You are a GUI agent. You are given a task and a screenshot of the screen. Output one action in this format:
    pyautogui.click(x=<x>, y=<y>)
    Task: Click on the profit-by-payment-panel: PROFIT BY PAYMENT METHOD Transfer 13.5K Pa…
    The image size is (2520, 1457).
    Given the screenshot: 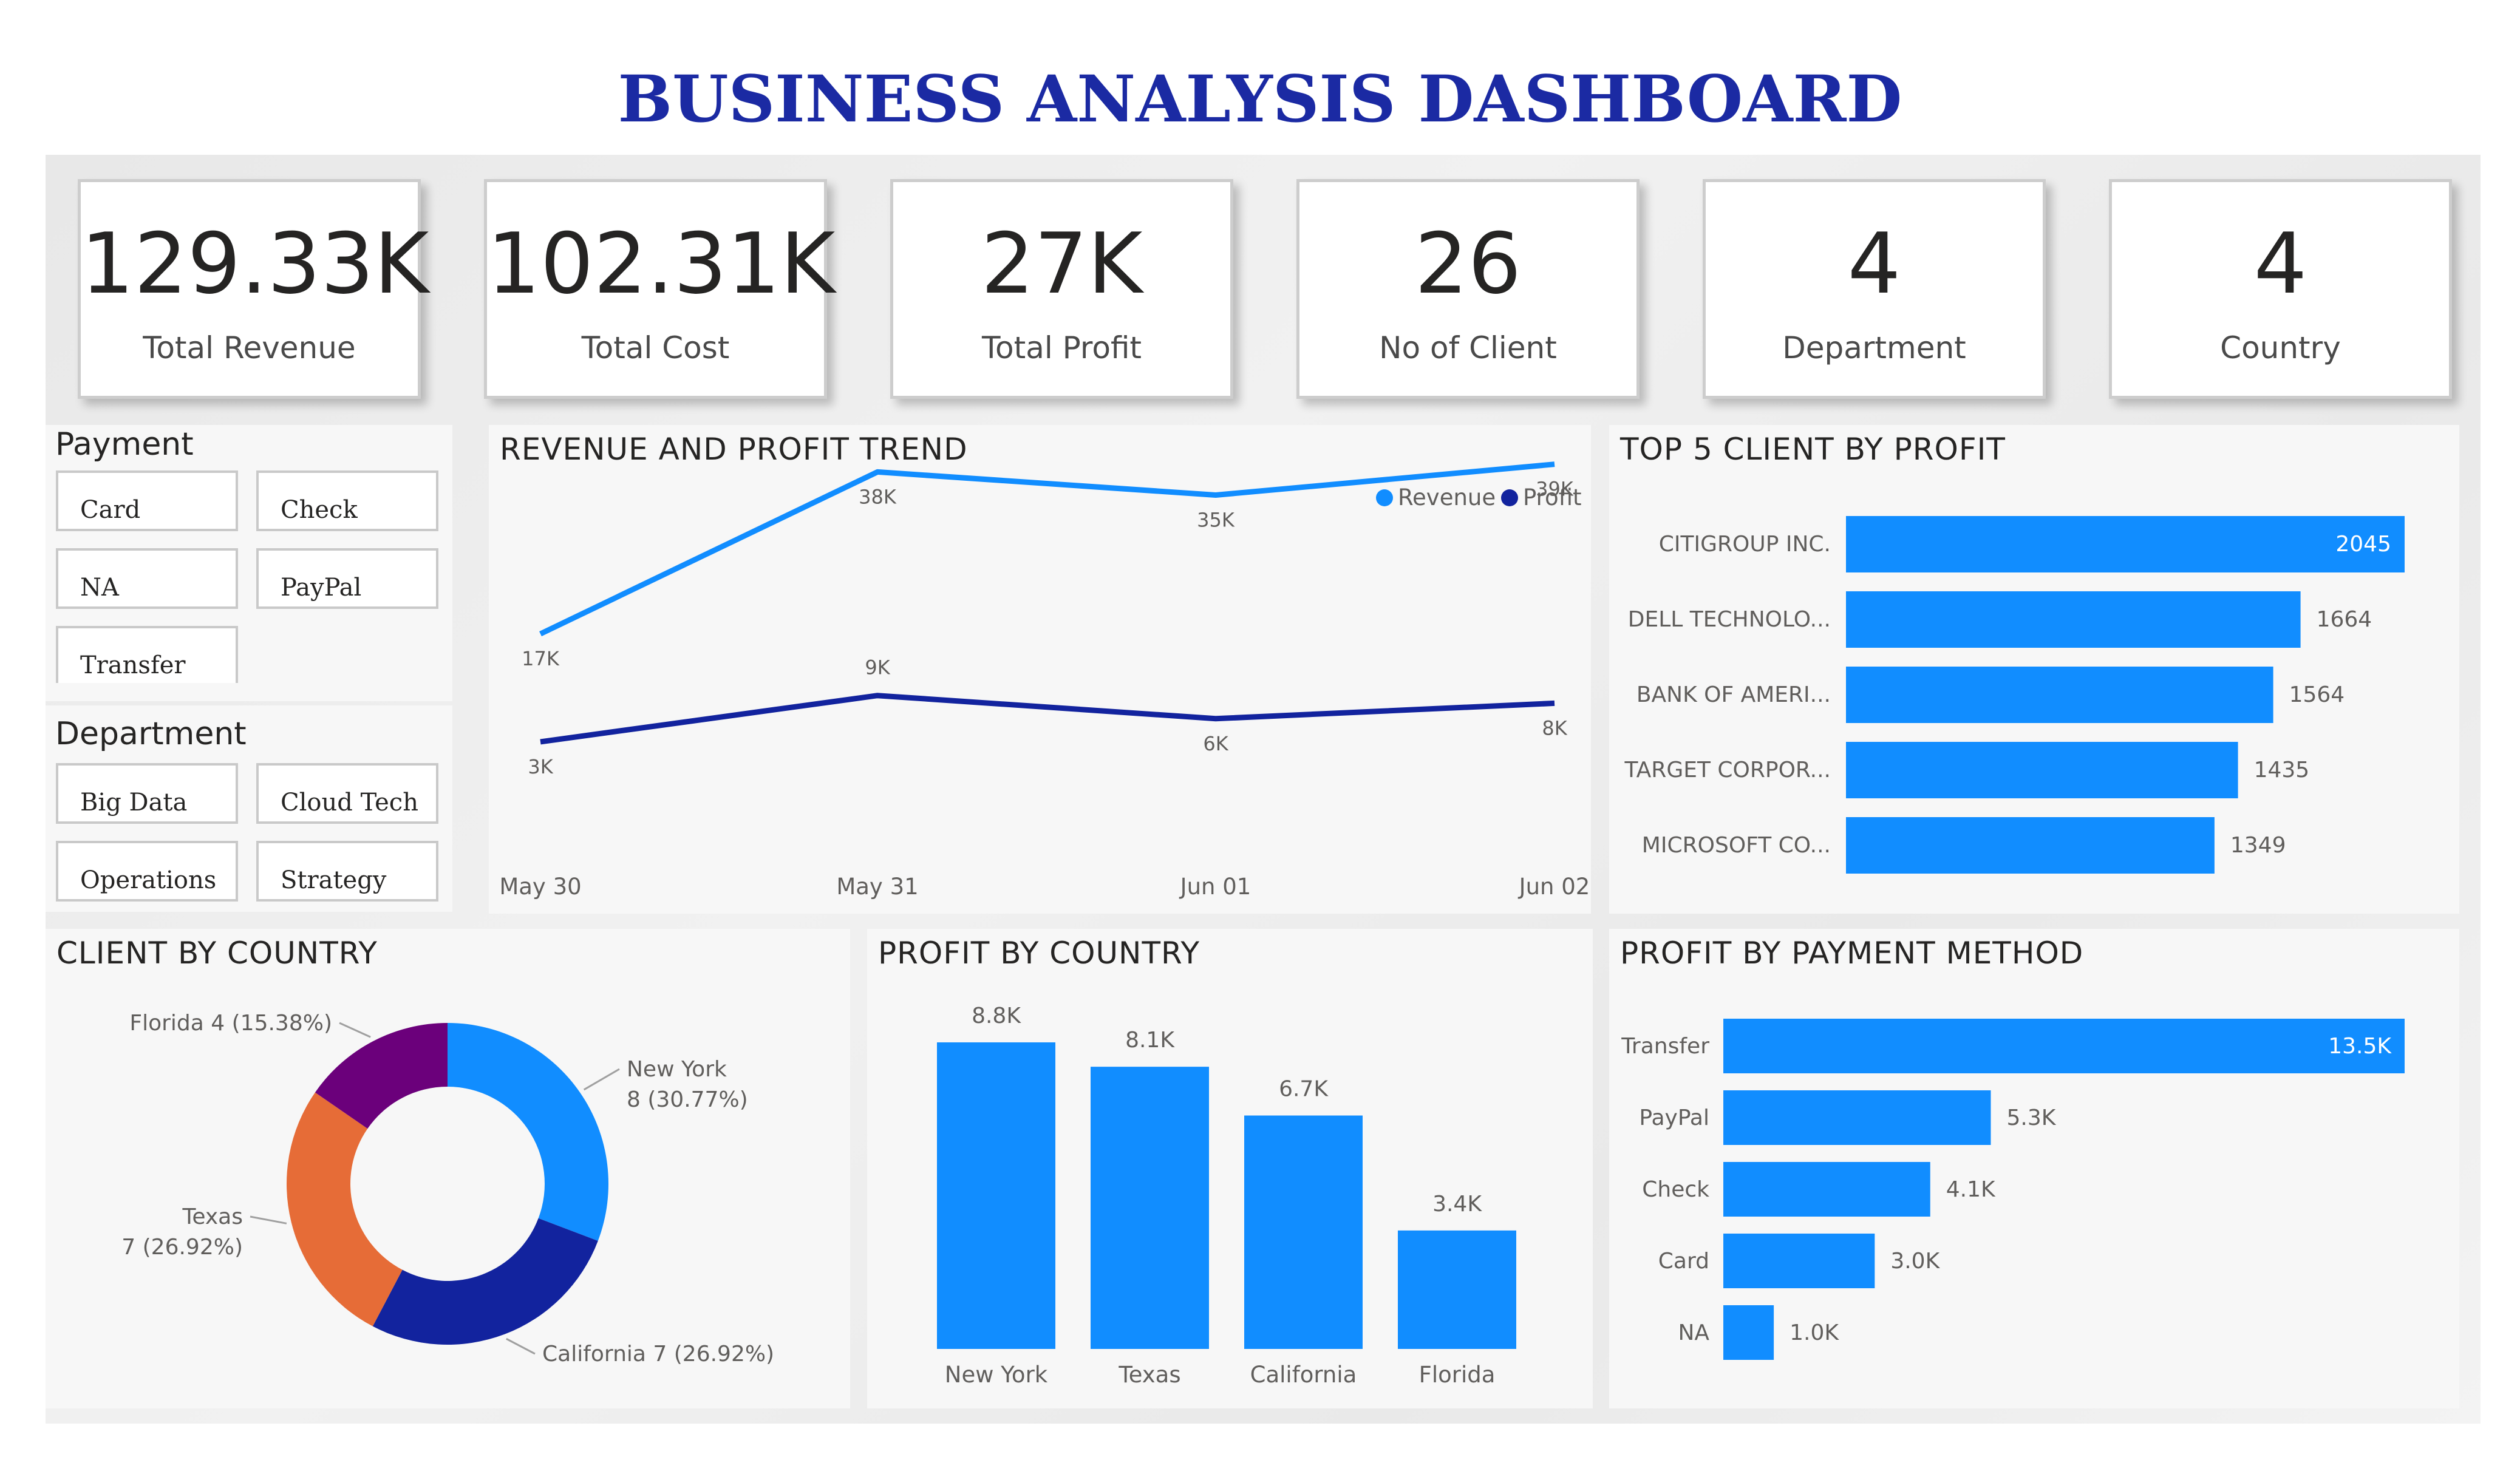 What is the action you would take?
    pyautogui.click(x=2034, y=1168)
    